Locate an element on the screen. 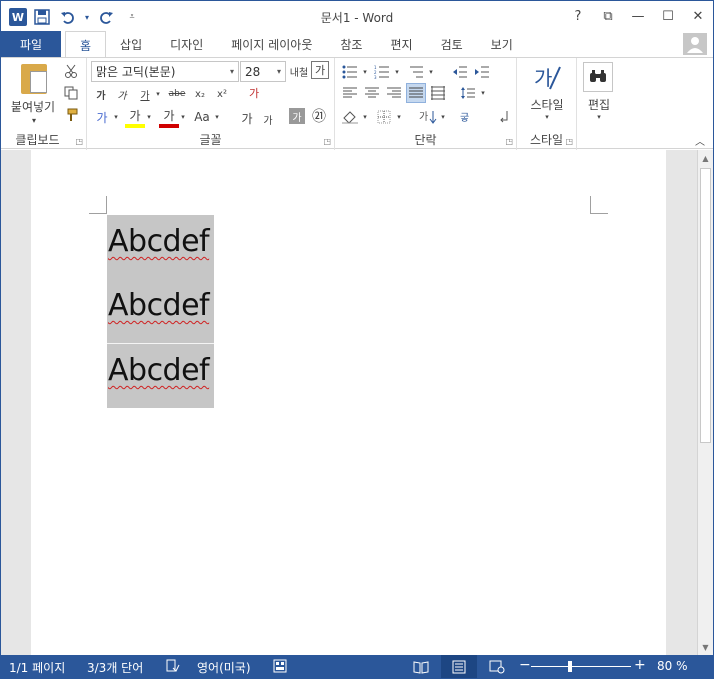 The width and height of the screenshot is (714, 679). grow-font-button: 내철 is located at coordinates (299, 71).